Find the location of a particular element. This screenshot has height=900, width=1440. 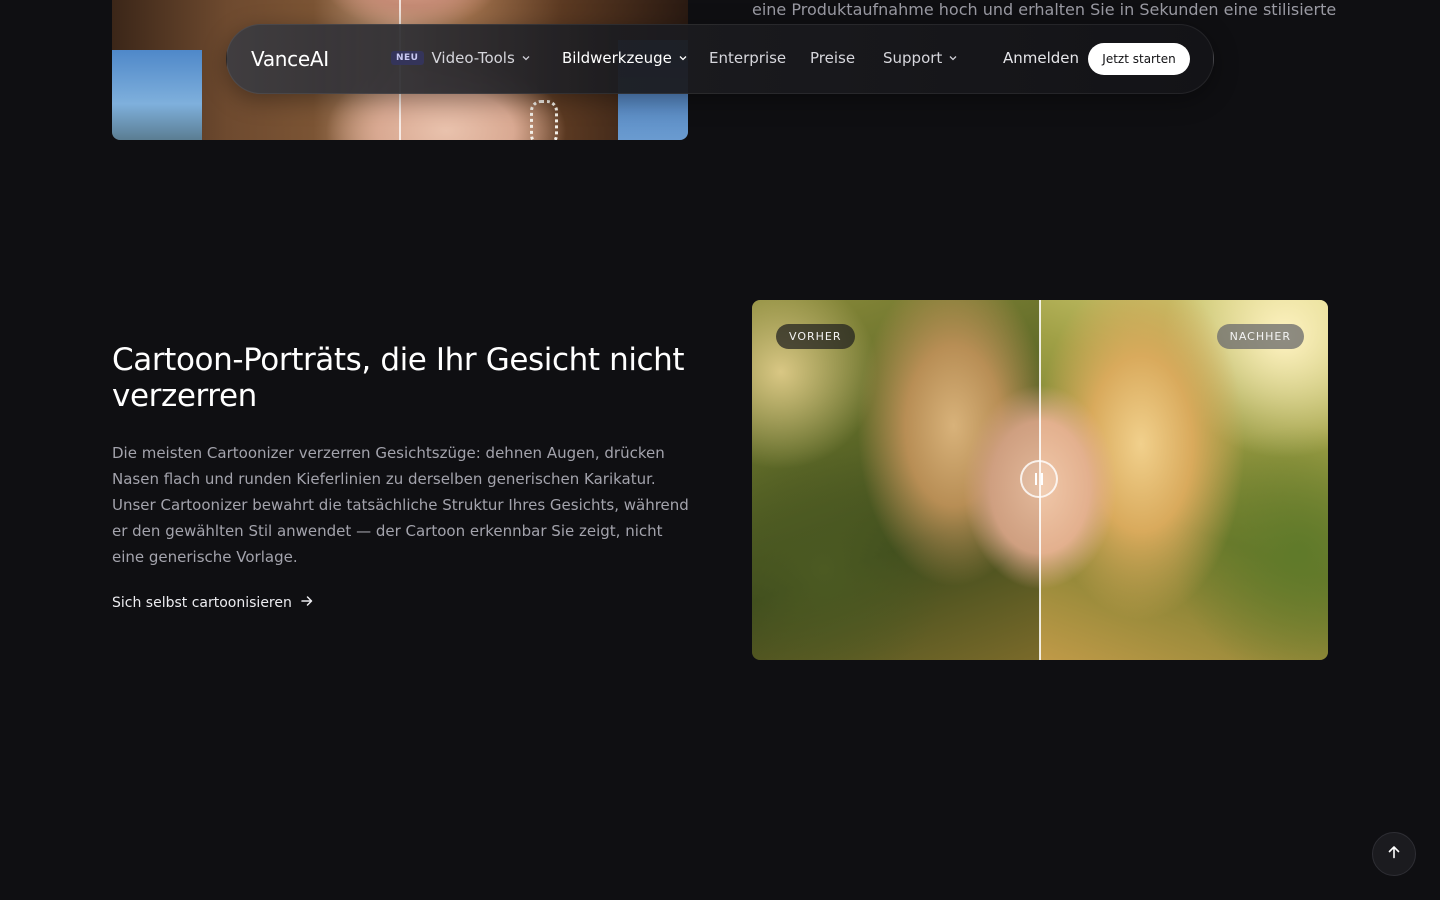

before-label: VORHER is located at coordinates (815, 336).